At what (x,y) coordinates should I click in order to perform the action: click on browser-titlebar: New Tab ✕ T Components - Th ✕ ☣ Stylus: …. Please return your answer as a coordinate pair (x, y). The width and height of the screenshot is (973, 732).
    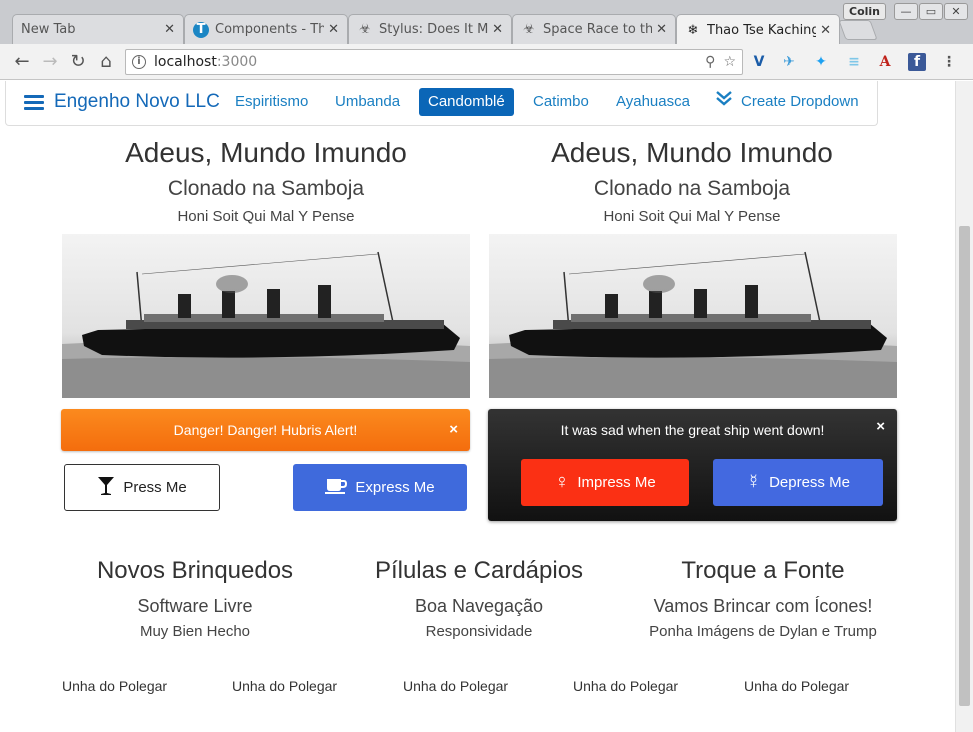
    Looking at the image, I should click on (486, 22).